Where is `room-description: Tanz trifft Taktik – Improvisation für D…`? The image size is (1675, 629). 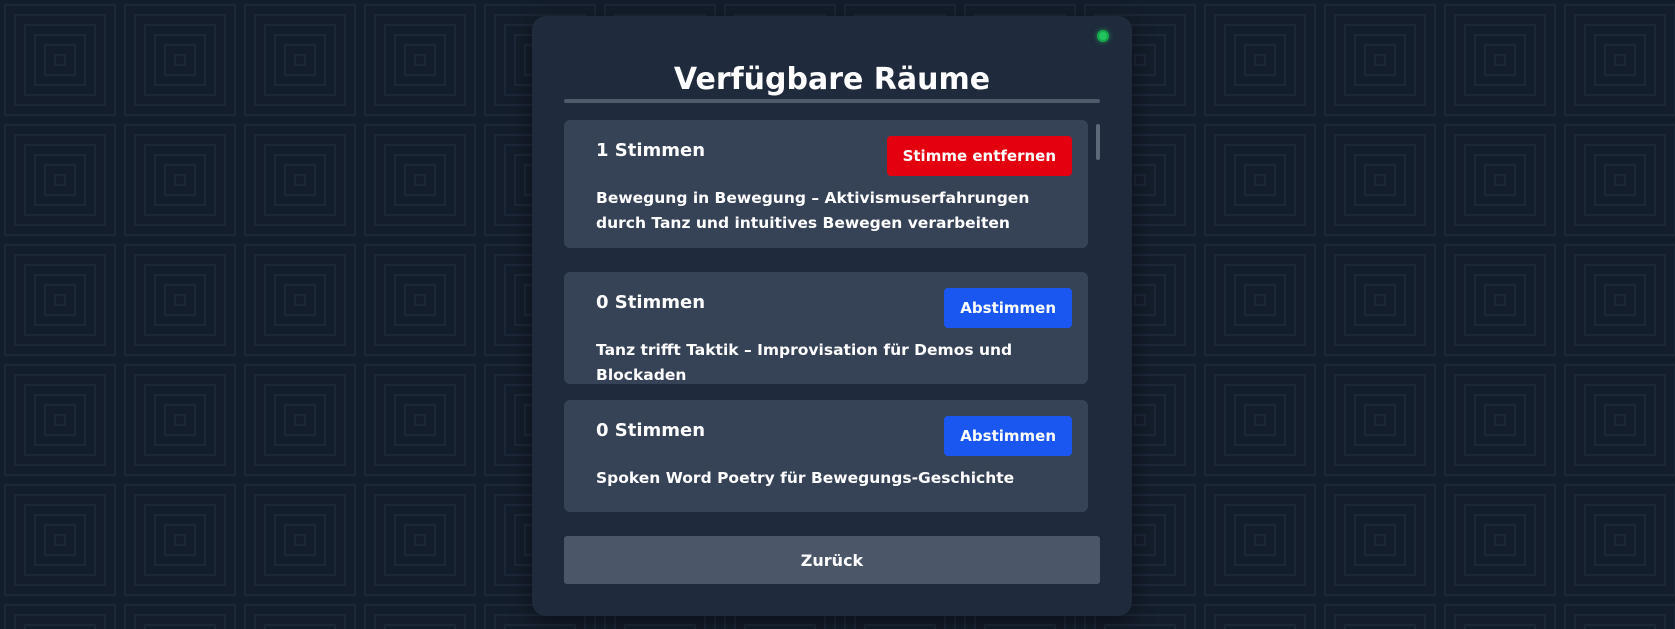 room-description: Tanz trifft Taktik – Improvisation für D… is located at coordinates (804, 362).